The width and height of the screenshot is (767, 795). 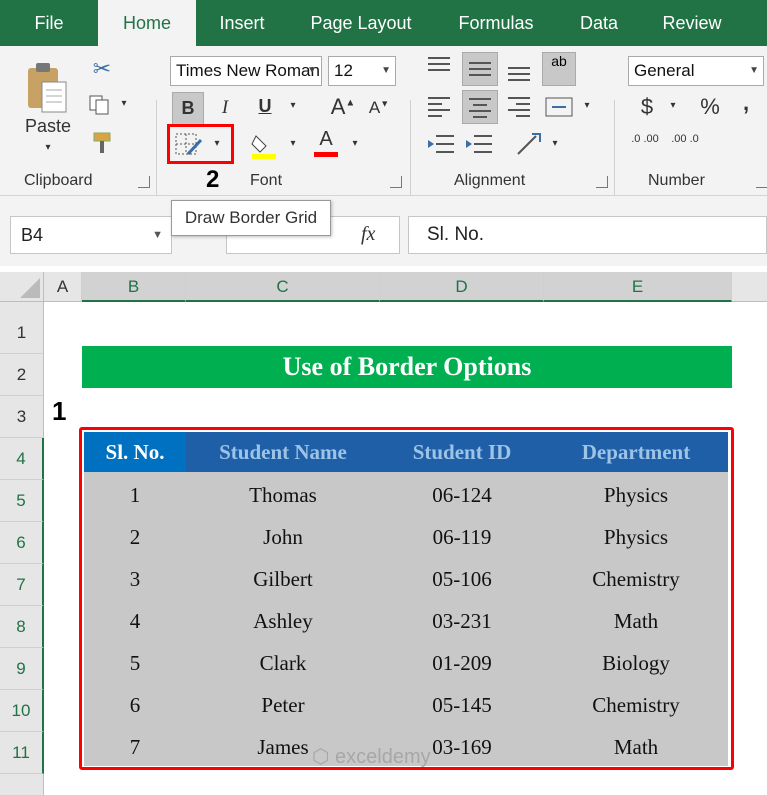 What do you see at coordinates (22, 459) in the screenshot?
I see `row-header-4: 4` at bounding box center [22, 459].